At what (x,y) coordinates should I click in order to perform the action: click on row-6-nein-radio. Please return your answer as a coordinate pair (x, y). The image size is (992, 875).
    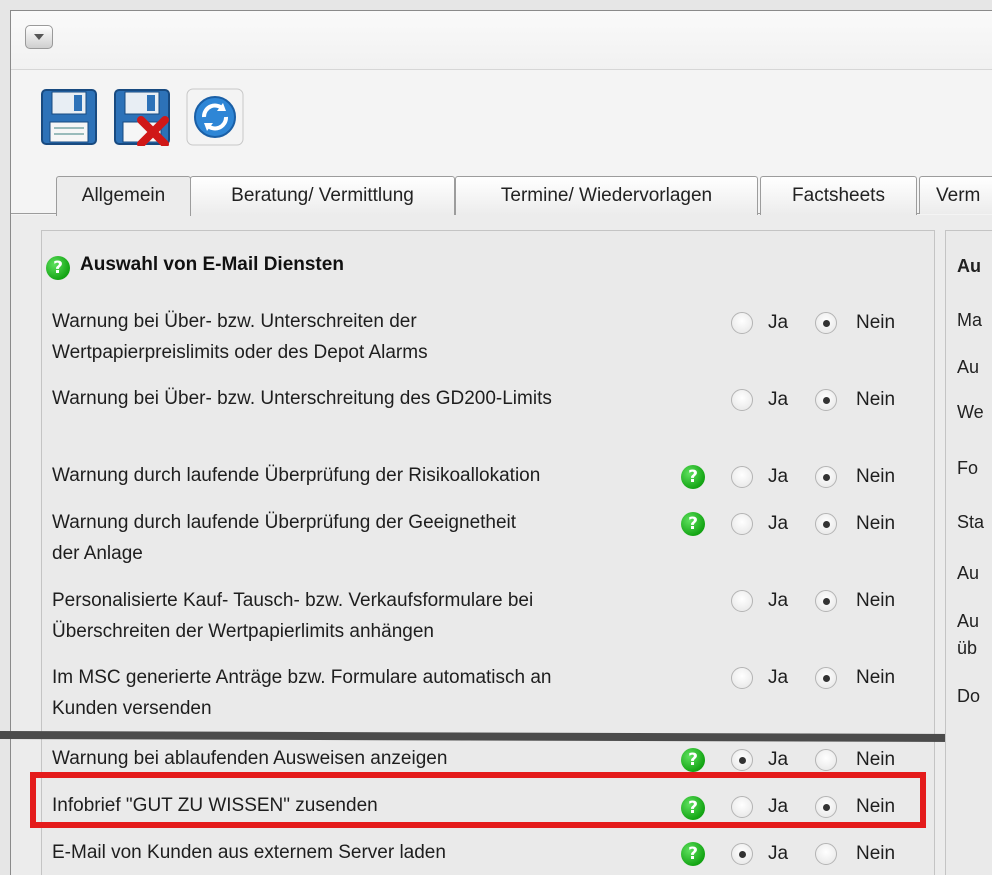
    Looking at the image, I should click on (826, 678).